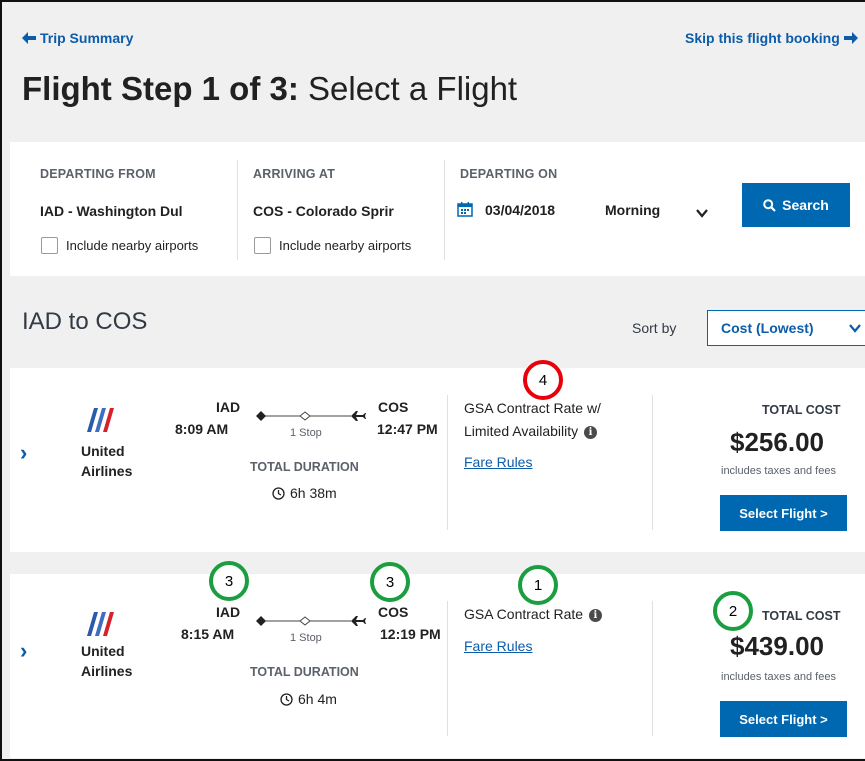  Describe the element at coordinates (850, 38) in the screenshot. I see `arrow-right-icon` at that location.